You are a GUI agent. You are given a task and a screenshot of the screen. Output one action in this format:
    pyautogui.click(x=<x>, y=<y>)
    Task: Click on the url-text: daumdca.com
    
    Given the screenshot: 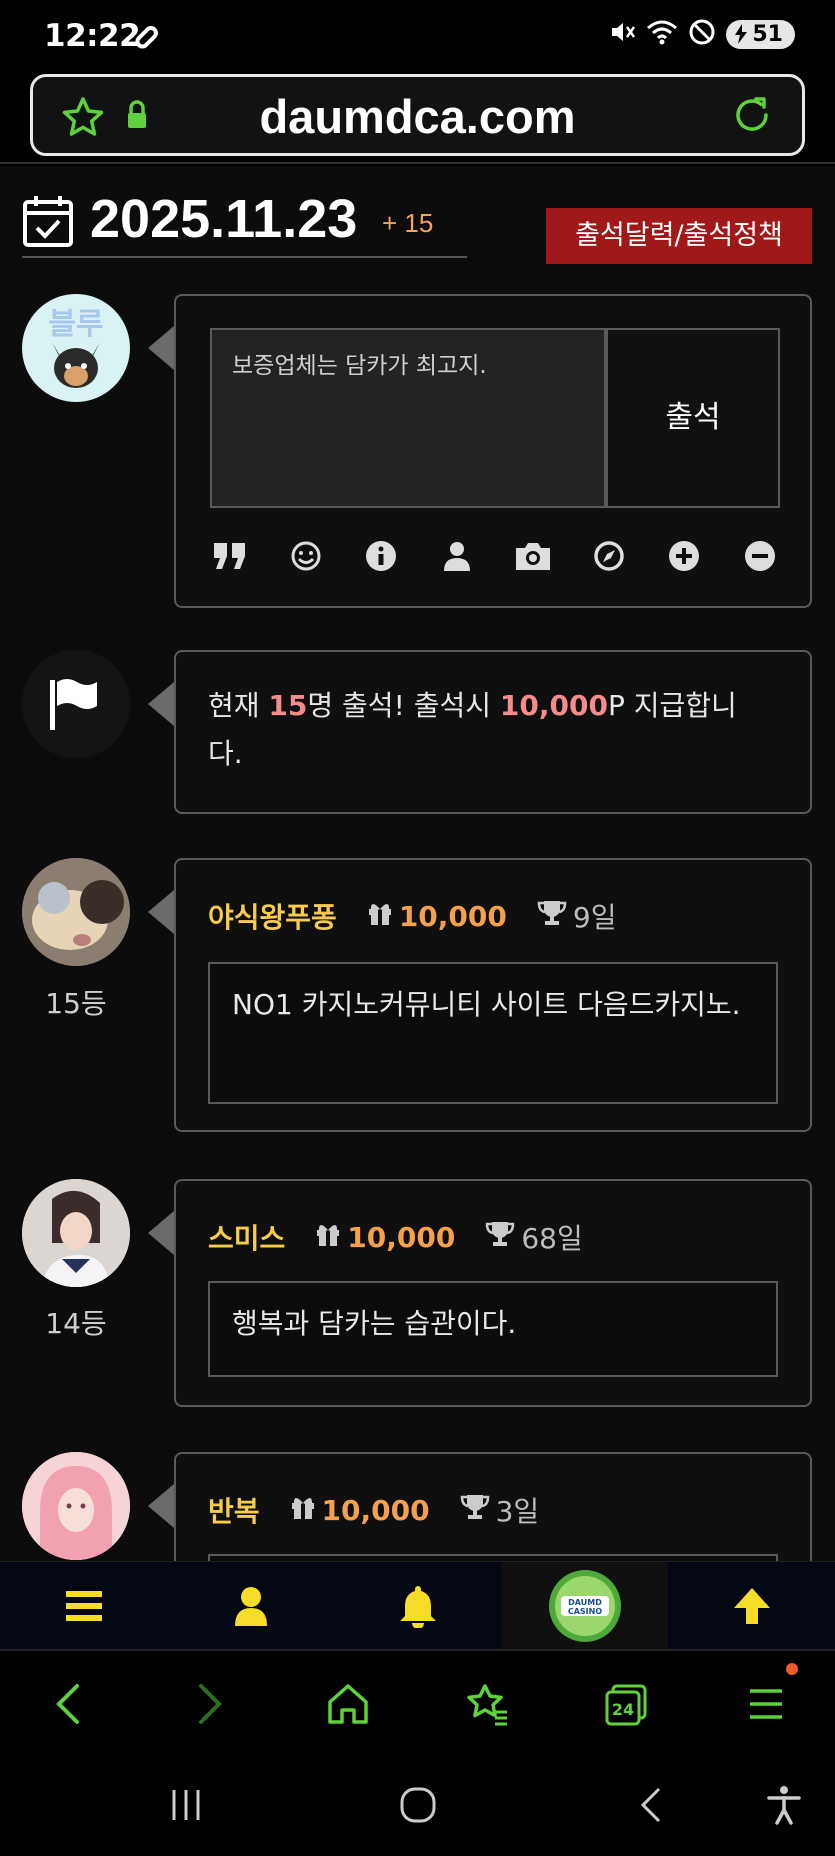 What is the action you would take?
    pyautogui.click(x=417, y=116)
    